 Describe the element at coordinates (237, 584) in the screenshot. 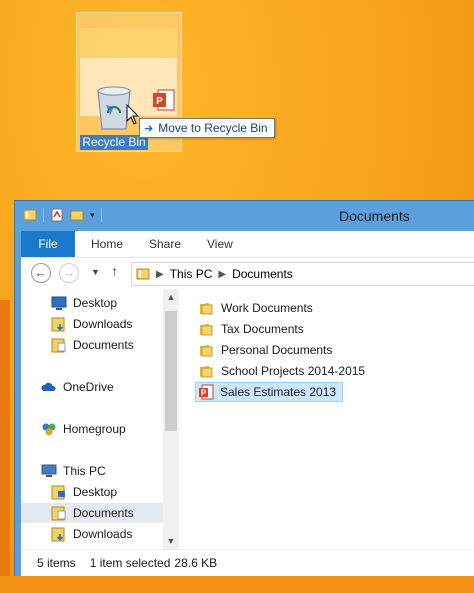

I see `taskbar-edge` at that location.